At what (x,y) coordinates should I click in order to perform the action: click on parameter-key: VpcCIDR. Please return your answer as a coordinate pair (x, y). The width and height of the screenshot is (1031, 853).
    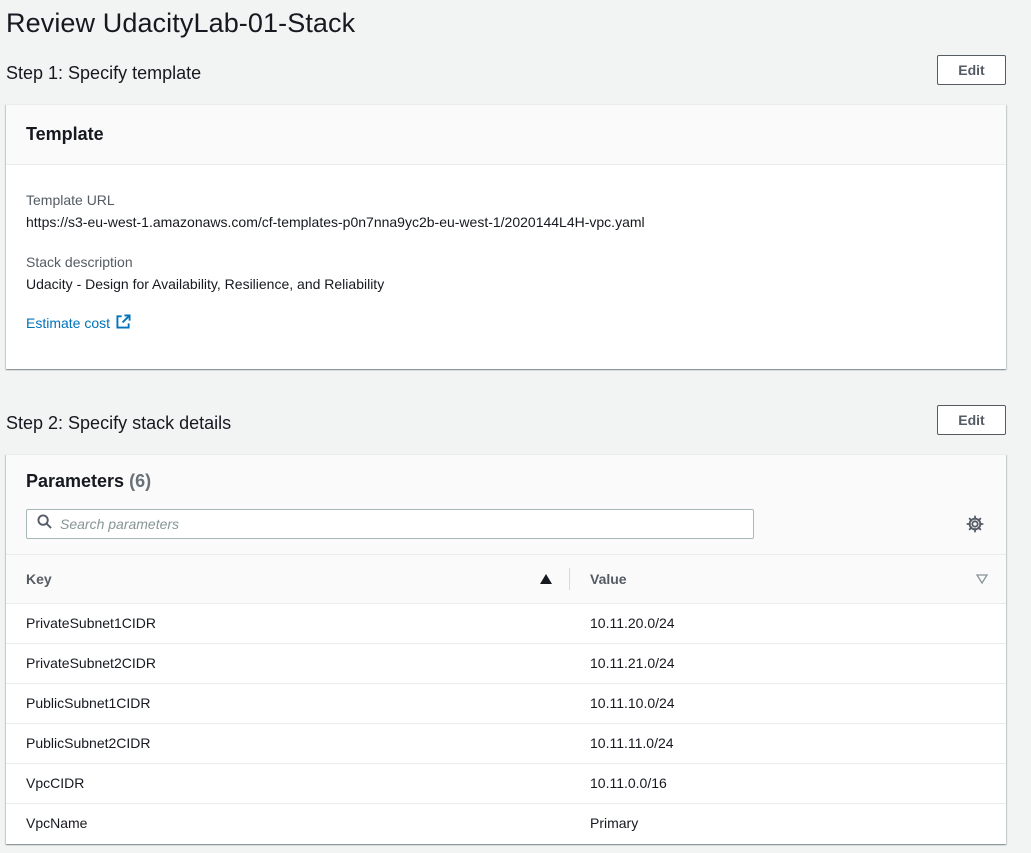
    Looking at the image, I should click on (288, 783).